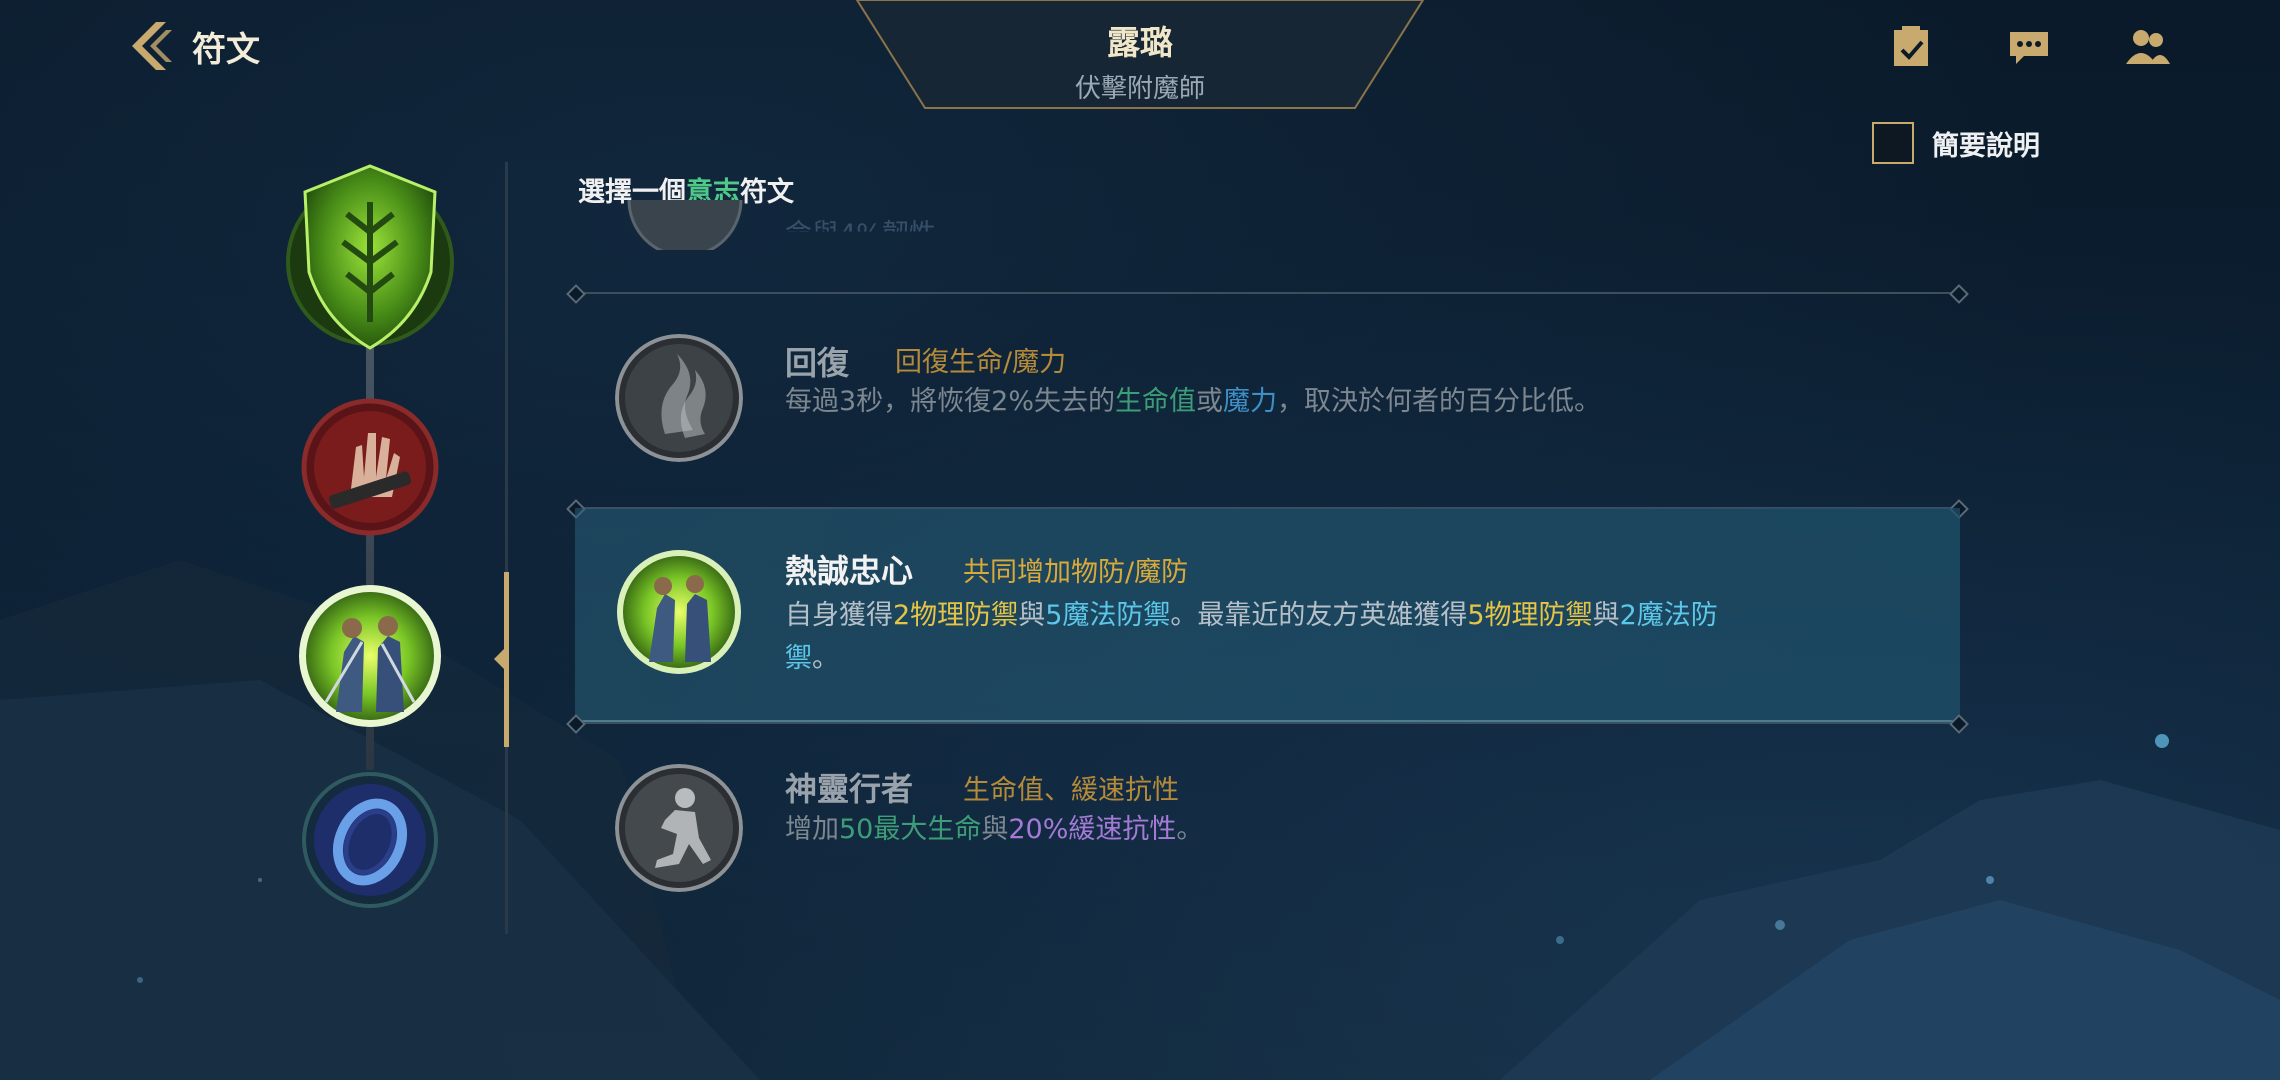 The width and height of the screenshot is (2280, 1080). Describe the element at coordinates (506, 548) in the screenshot. I see `rail-divider` at that location.